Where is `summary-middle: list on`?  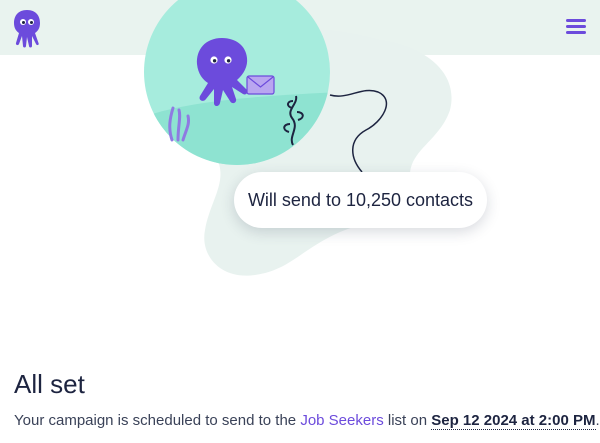 summary-middle: list on is located at coordinates (407, 420).